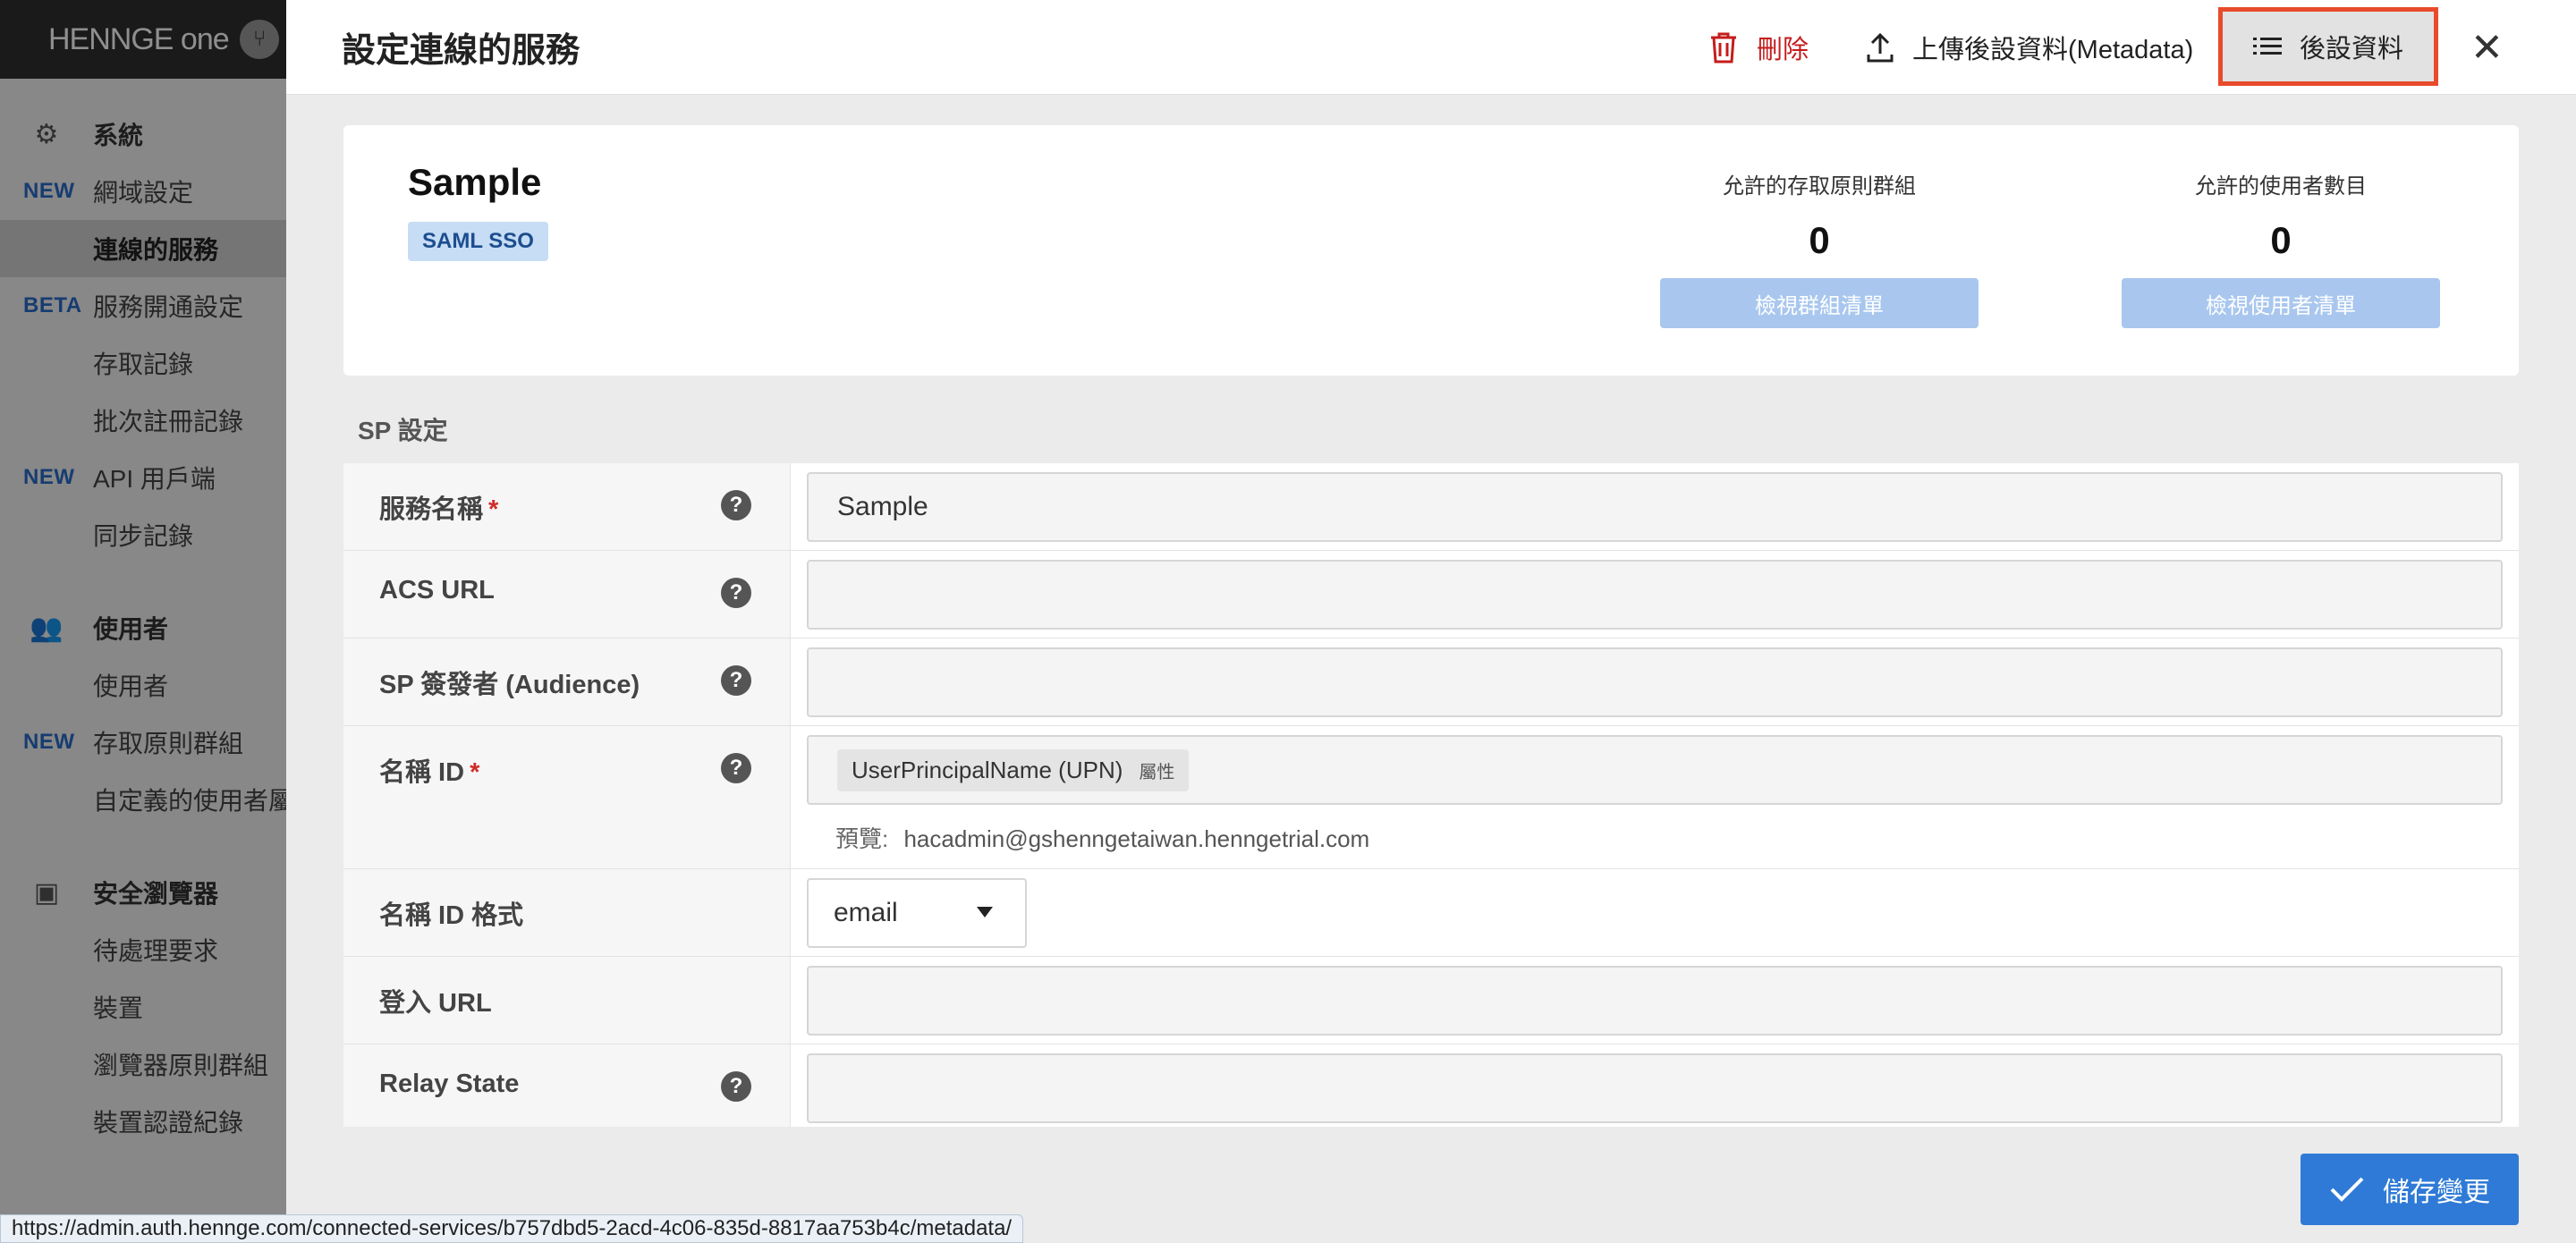 The width and height of the screenshot is (2576, 1243). I want to click on field-cell: Sample, so click(1655, 506).